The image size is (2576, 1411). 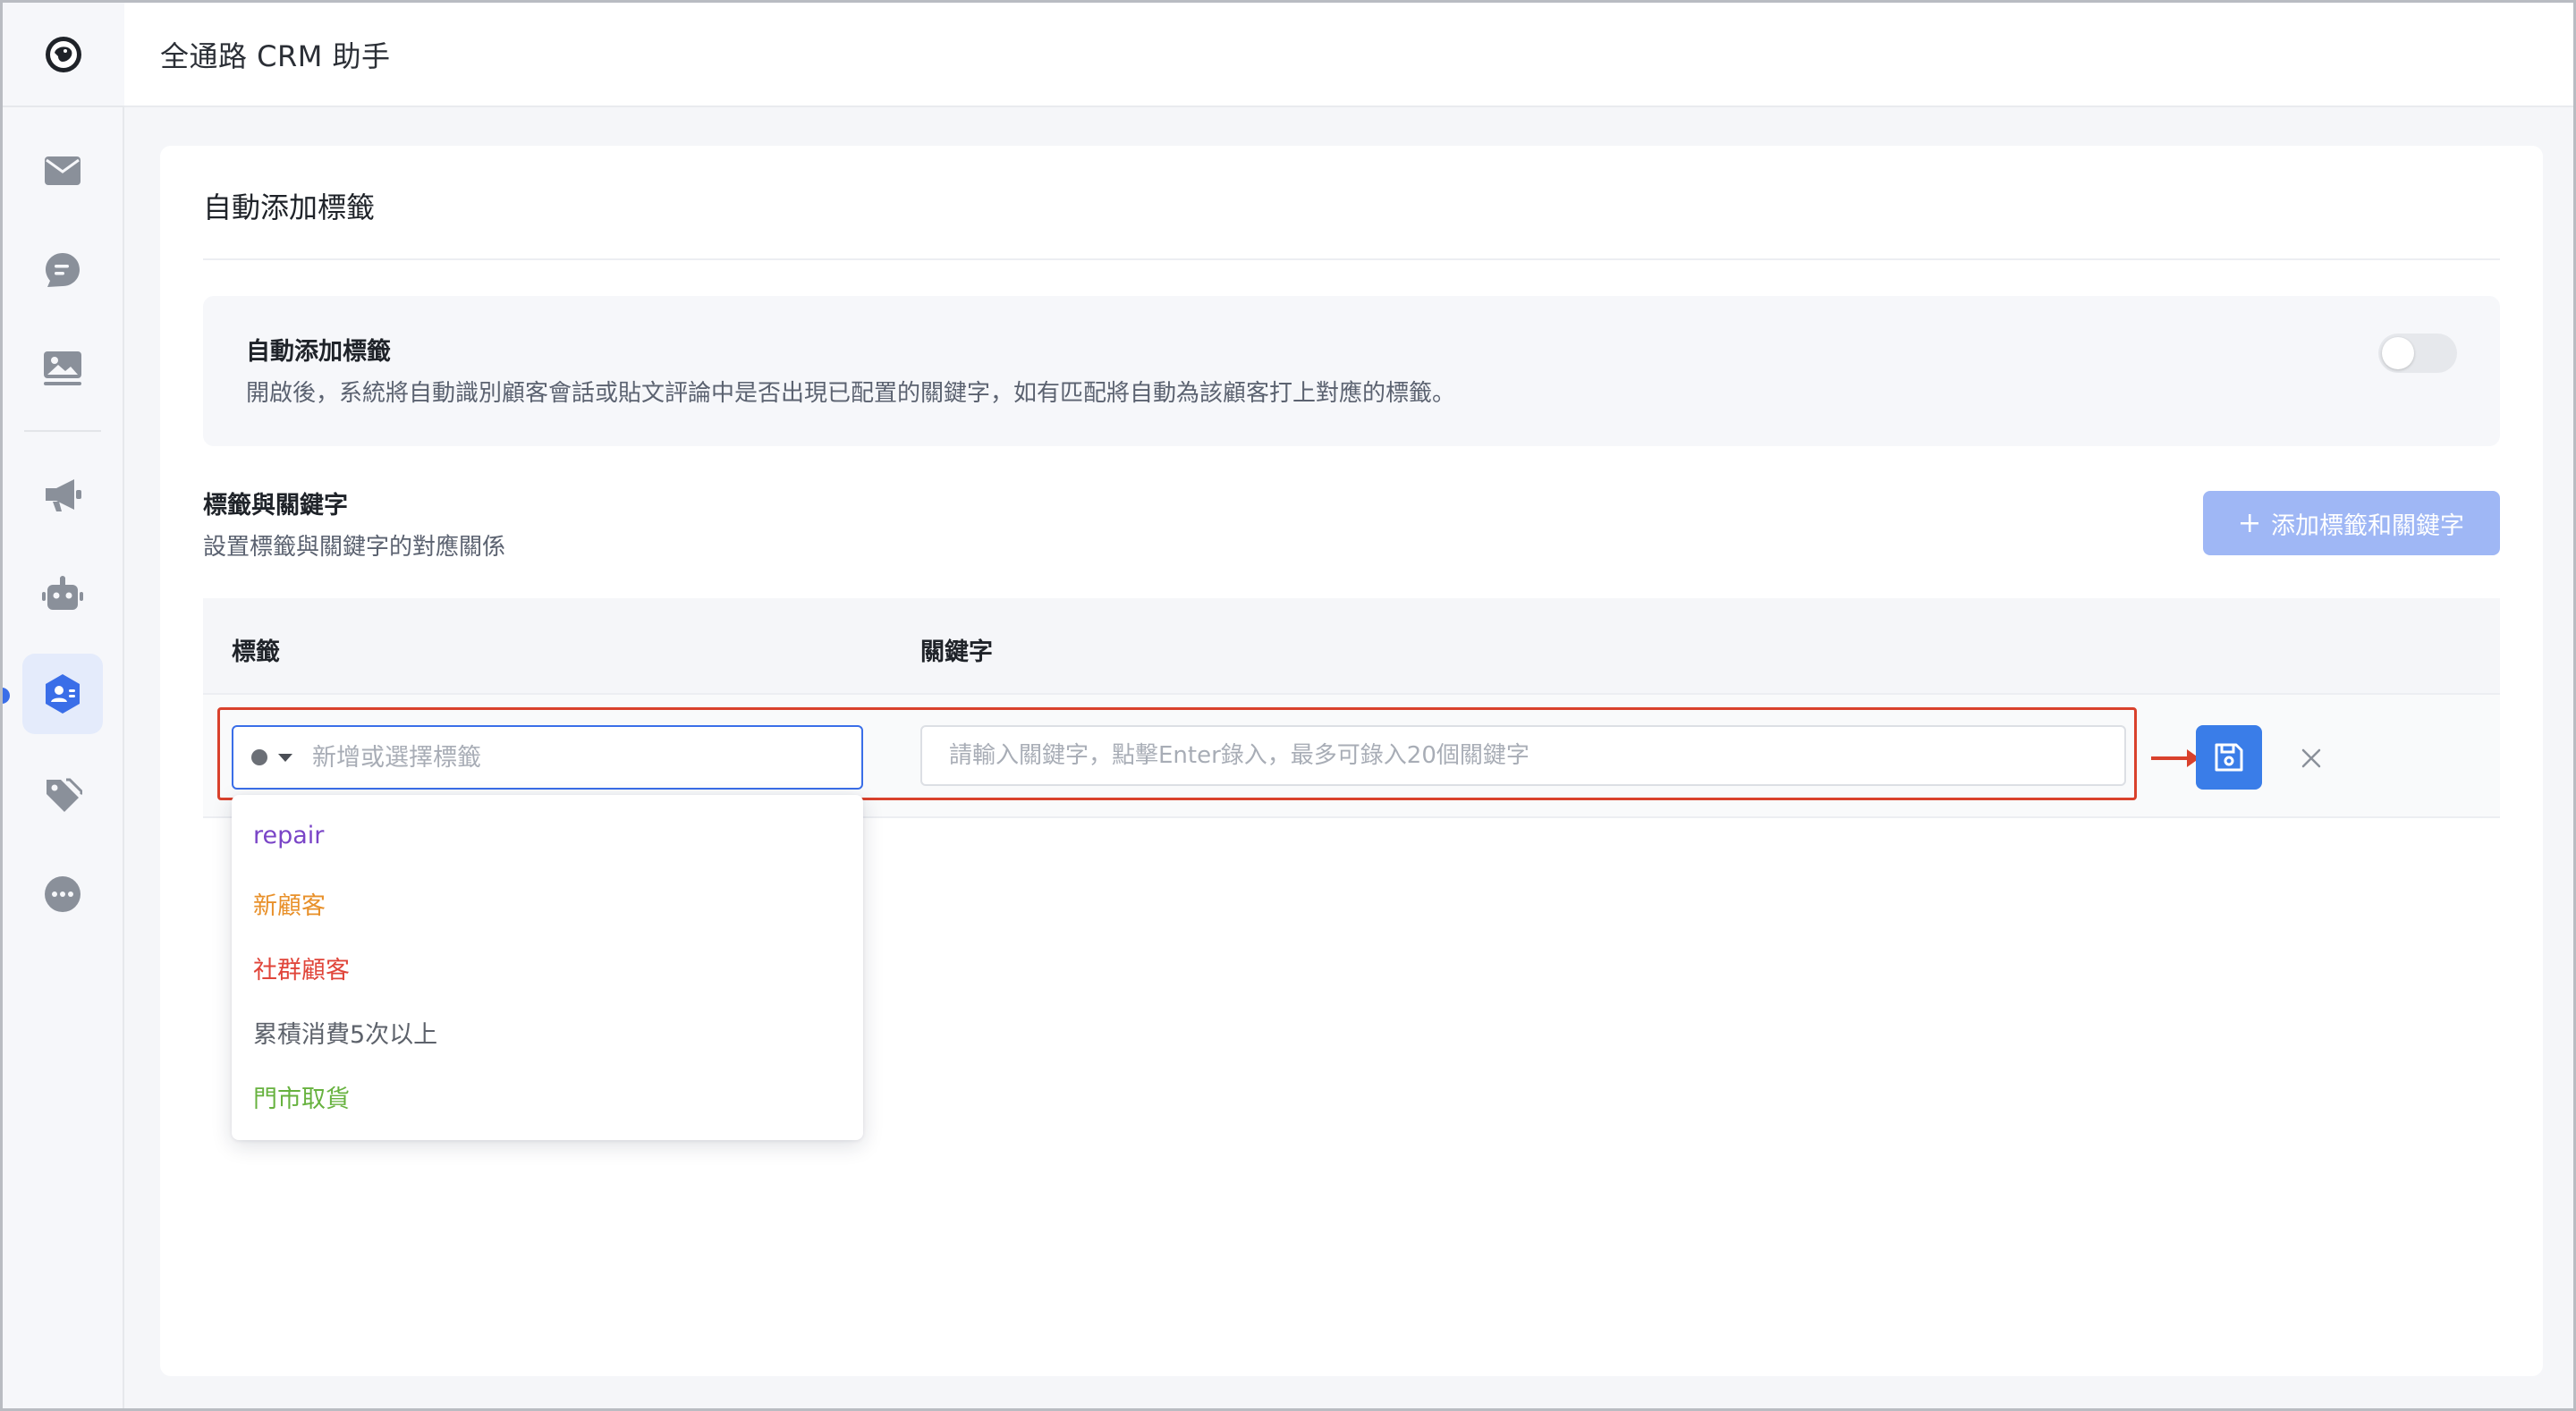 I want to click on page-title: 自動添加標籤, so click(x=289, y=207).